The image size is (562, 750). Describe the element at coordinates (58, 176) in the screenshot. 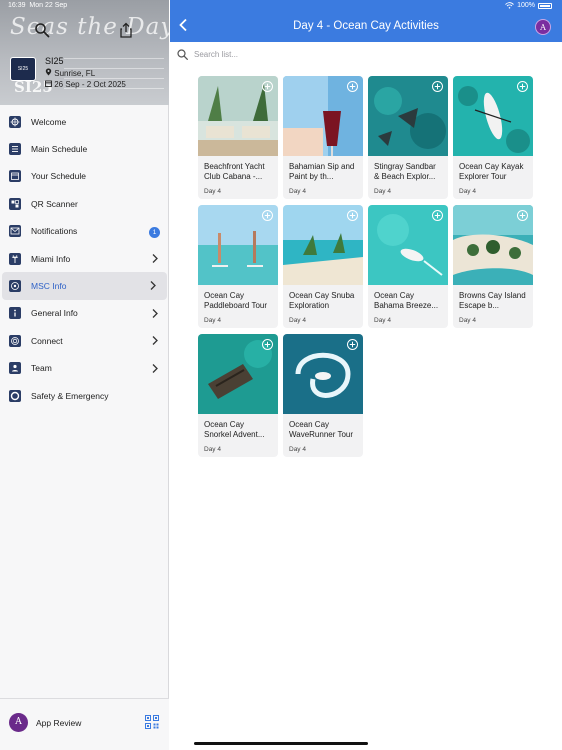

I see `sidebar-item-label: Your Schedule` at that location.